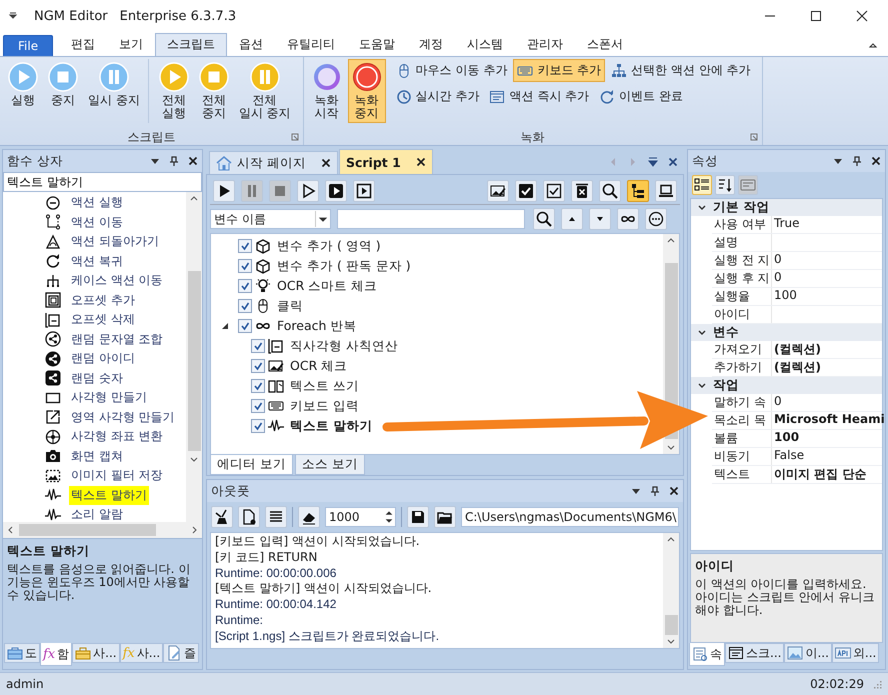  I want to click on menu-tab: 도움말, so click(377, 44).